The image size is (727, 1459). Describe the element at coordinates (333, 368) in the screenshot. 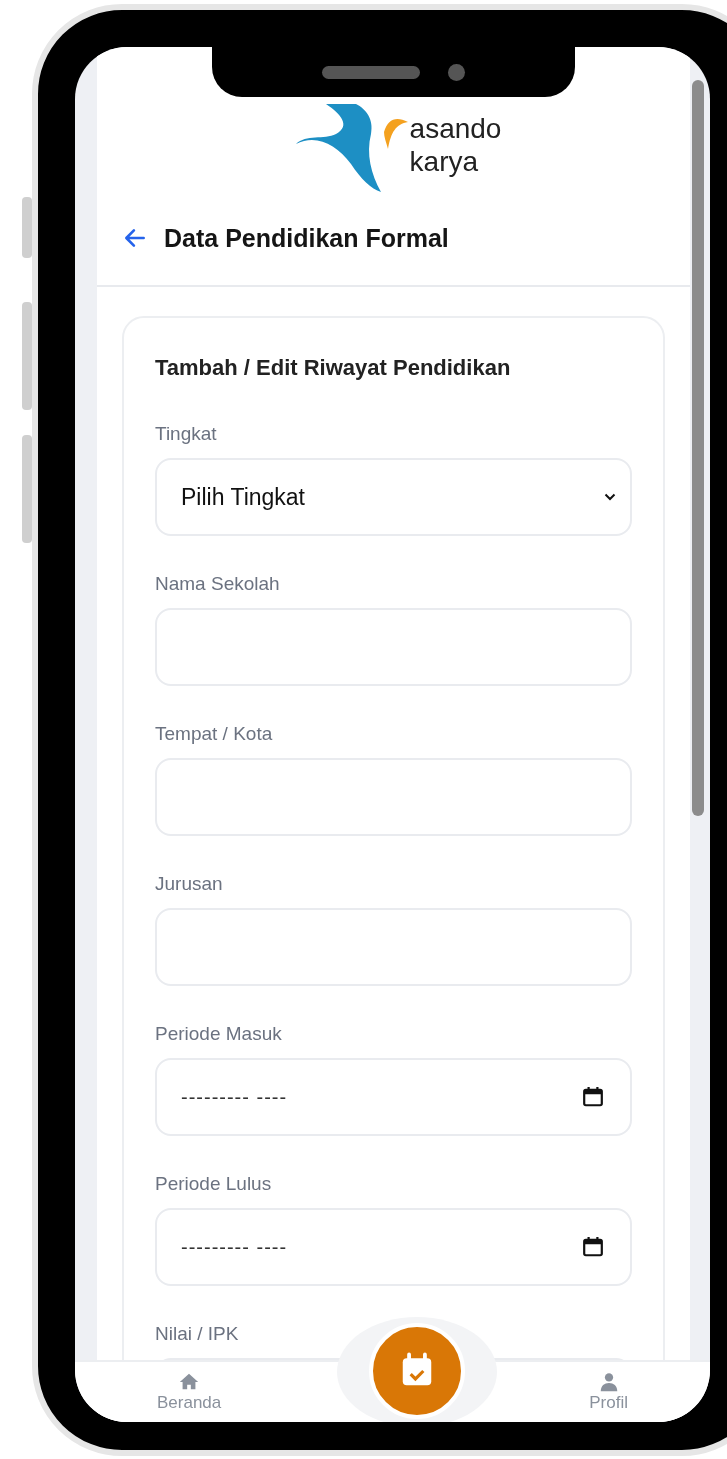

I see `form-title: Tambah / Edit Riwayat Pendidikan` at that location.